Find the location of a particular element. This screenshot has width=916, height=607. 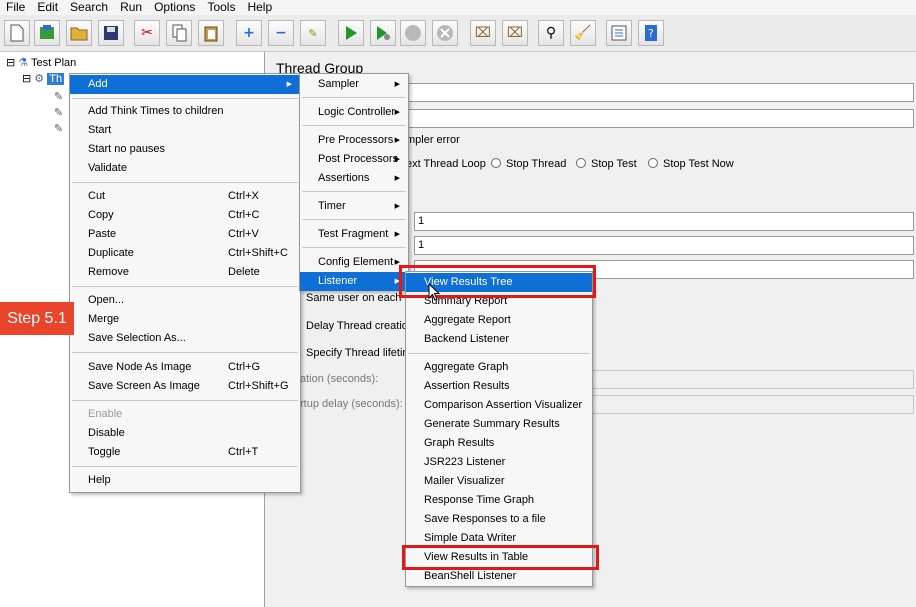

submenu-item-logic-controller: Logic Controller ▶ is located at coordinates (354, 112).